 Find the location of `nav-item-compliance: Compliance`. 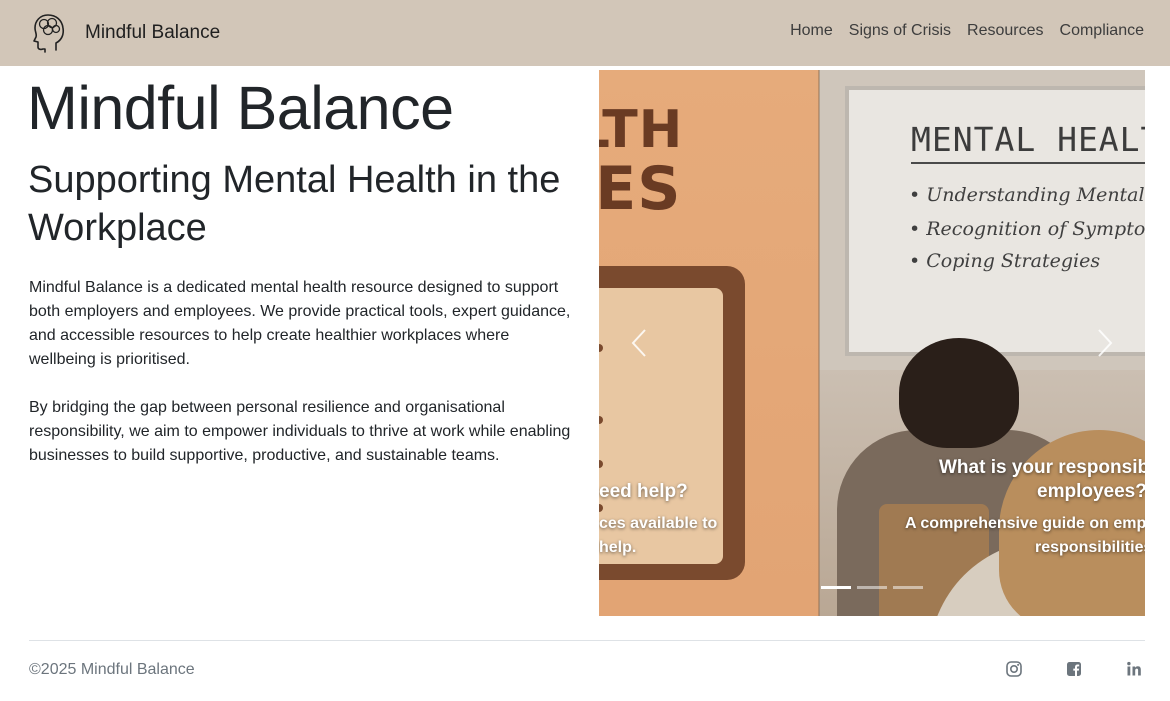

nav-item-compliance: Compliance is located at coordinates (1102, 31).